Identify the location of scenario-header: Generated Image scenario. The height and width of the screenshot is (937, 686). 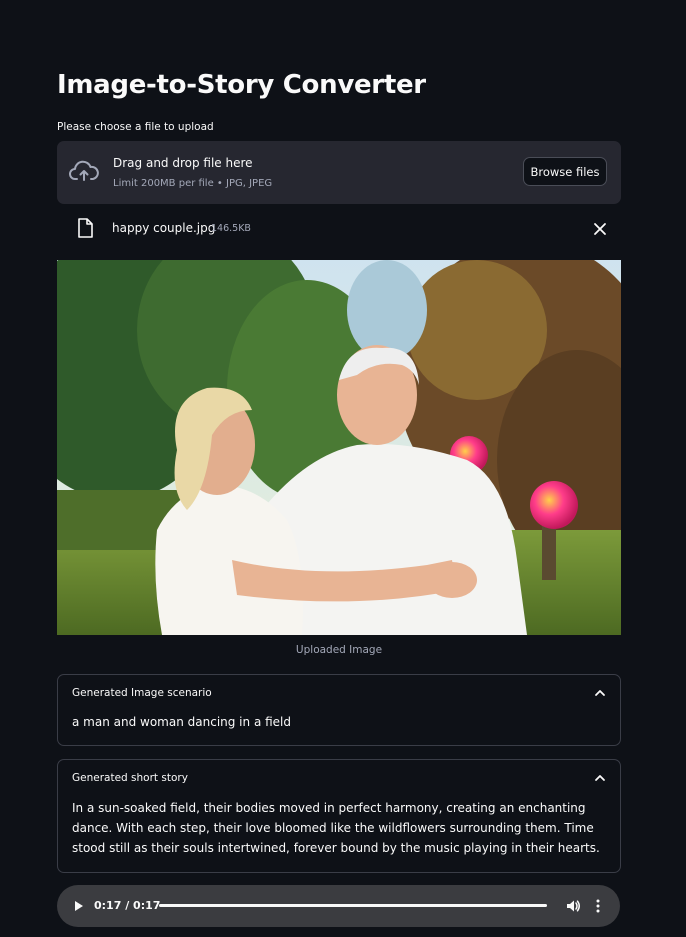
(142, 693).